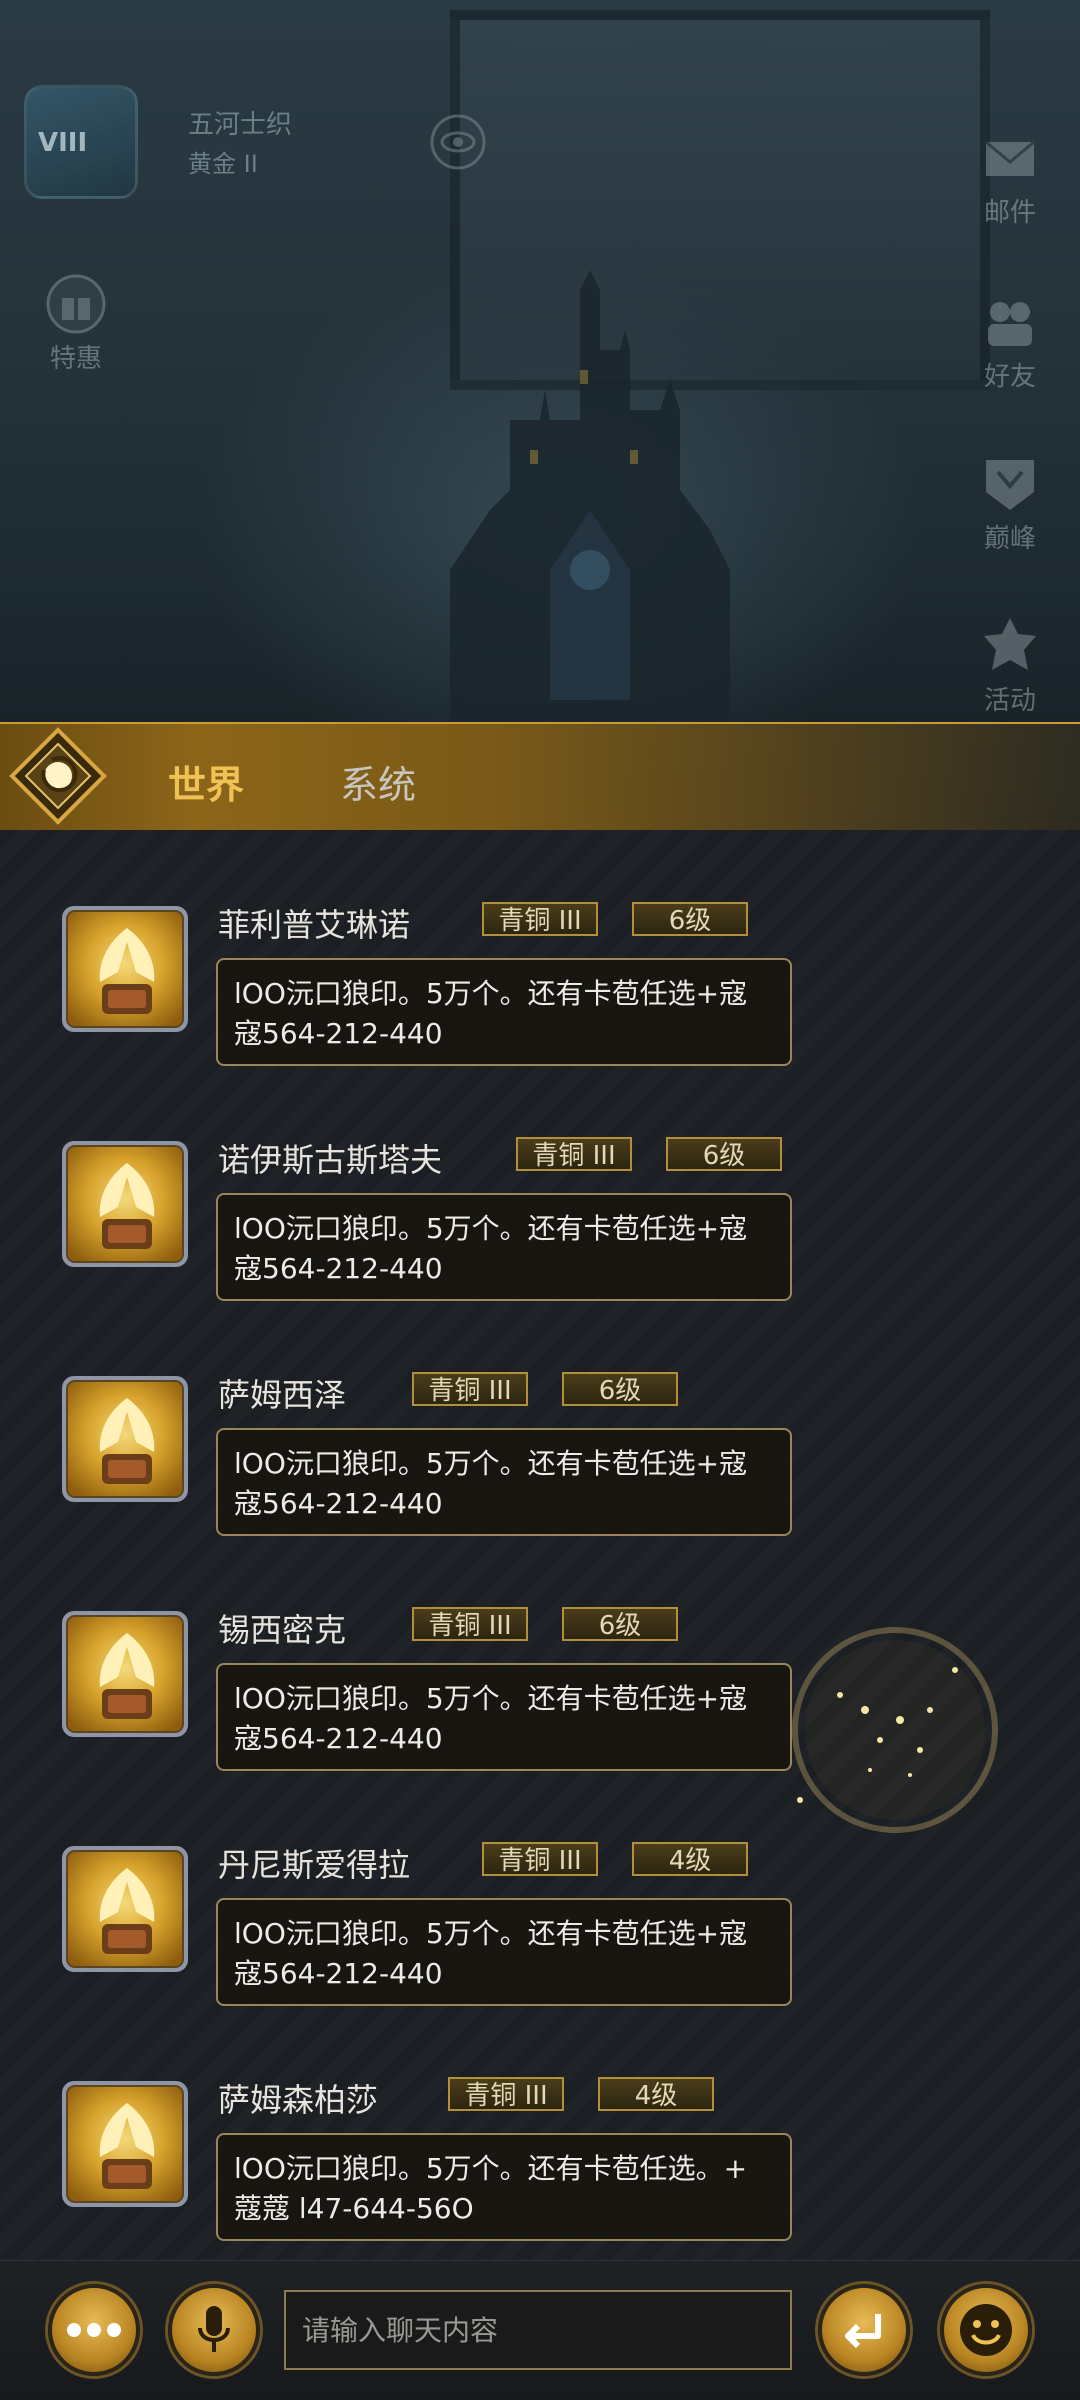 The width and height of the screenshot is (1080, 2400). I want to click on message-text-line: 蔻蔻 l47-644-56O, so click(354, 2208).